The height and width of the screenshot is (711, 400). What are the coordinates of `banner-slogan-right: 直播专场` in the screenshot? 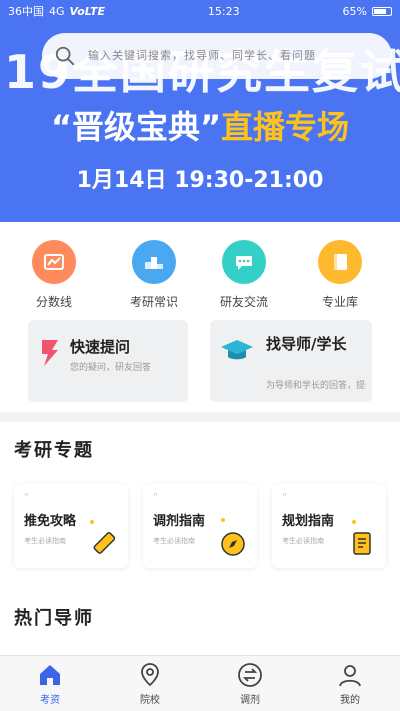 It's located at (285, 127).